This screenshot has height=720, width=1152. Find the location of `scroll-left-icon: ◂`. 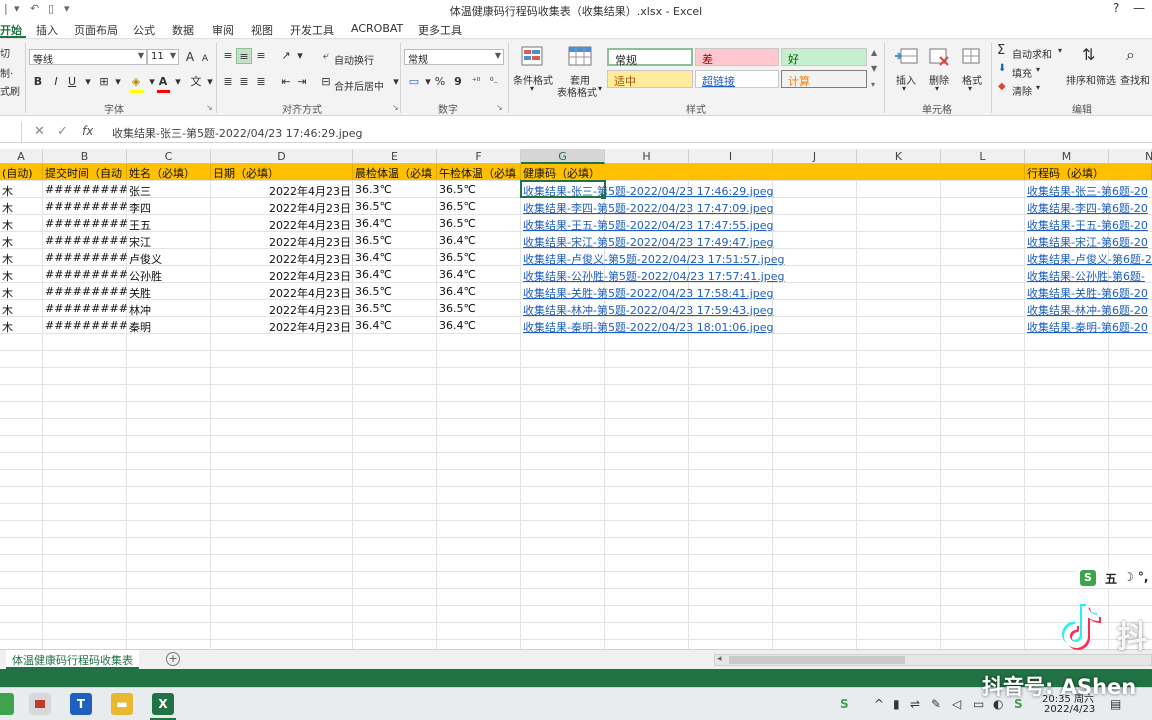

scroll-left-icon: ◂ is located at coordinates (719, 659).